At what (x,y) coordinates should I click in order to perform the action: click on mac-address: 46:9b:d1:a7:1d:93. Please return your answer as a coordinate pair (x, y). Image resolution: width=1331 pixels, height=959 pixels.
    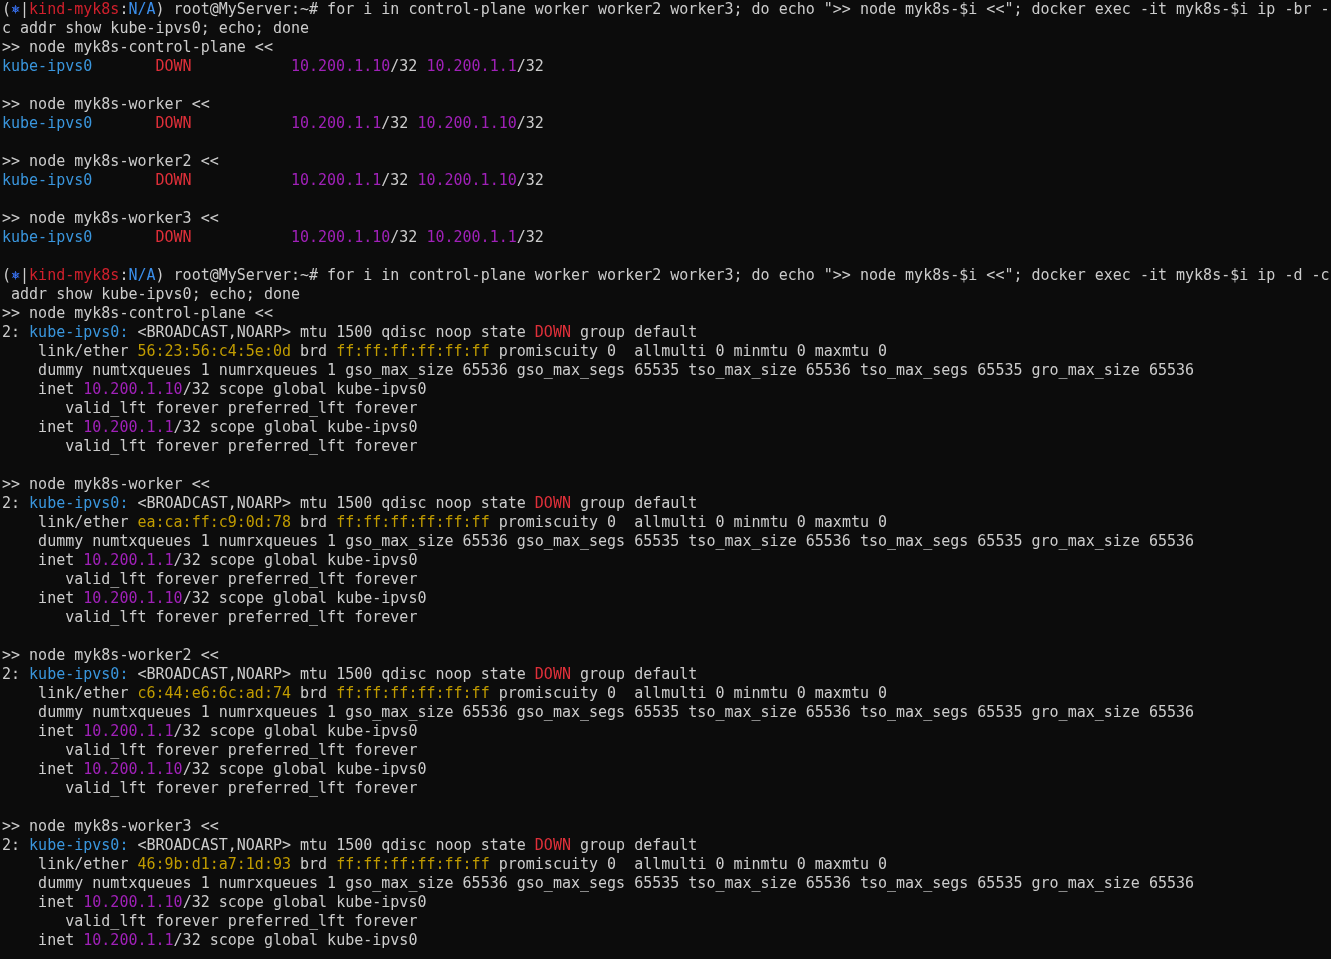
    Looking at the image, I should click on (214, 864).